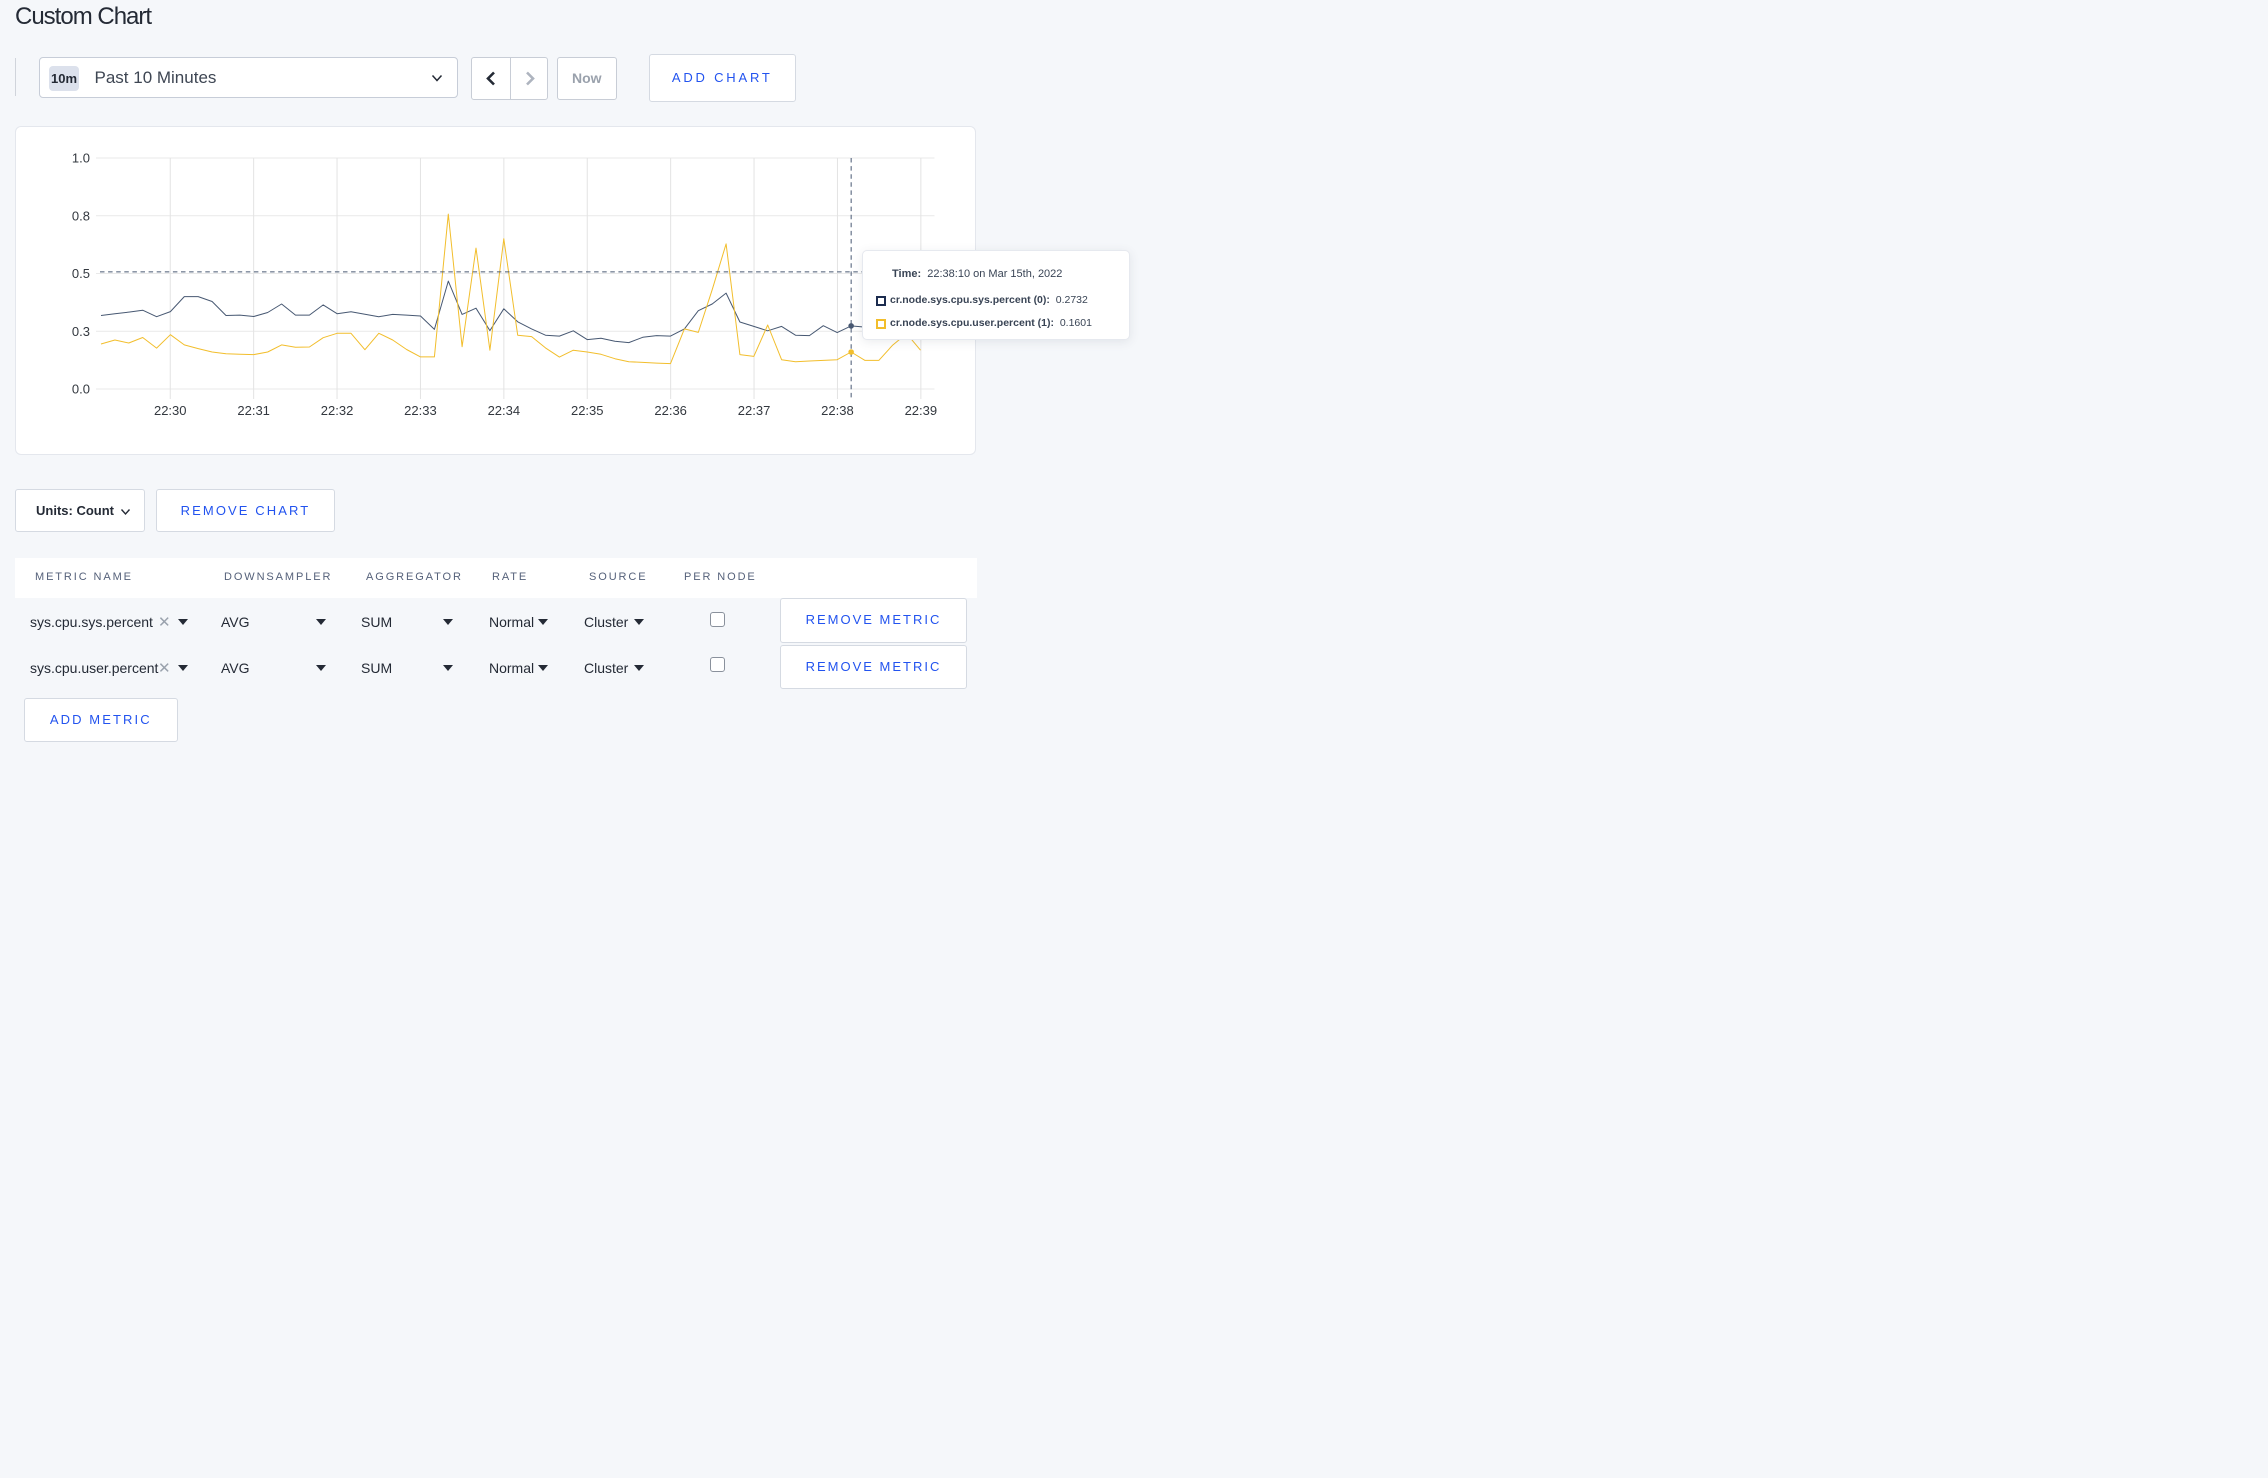 The width and height of the screenshot is (2268, 1478). I want to click on svg-text: 0.0, so click(81, 389).